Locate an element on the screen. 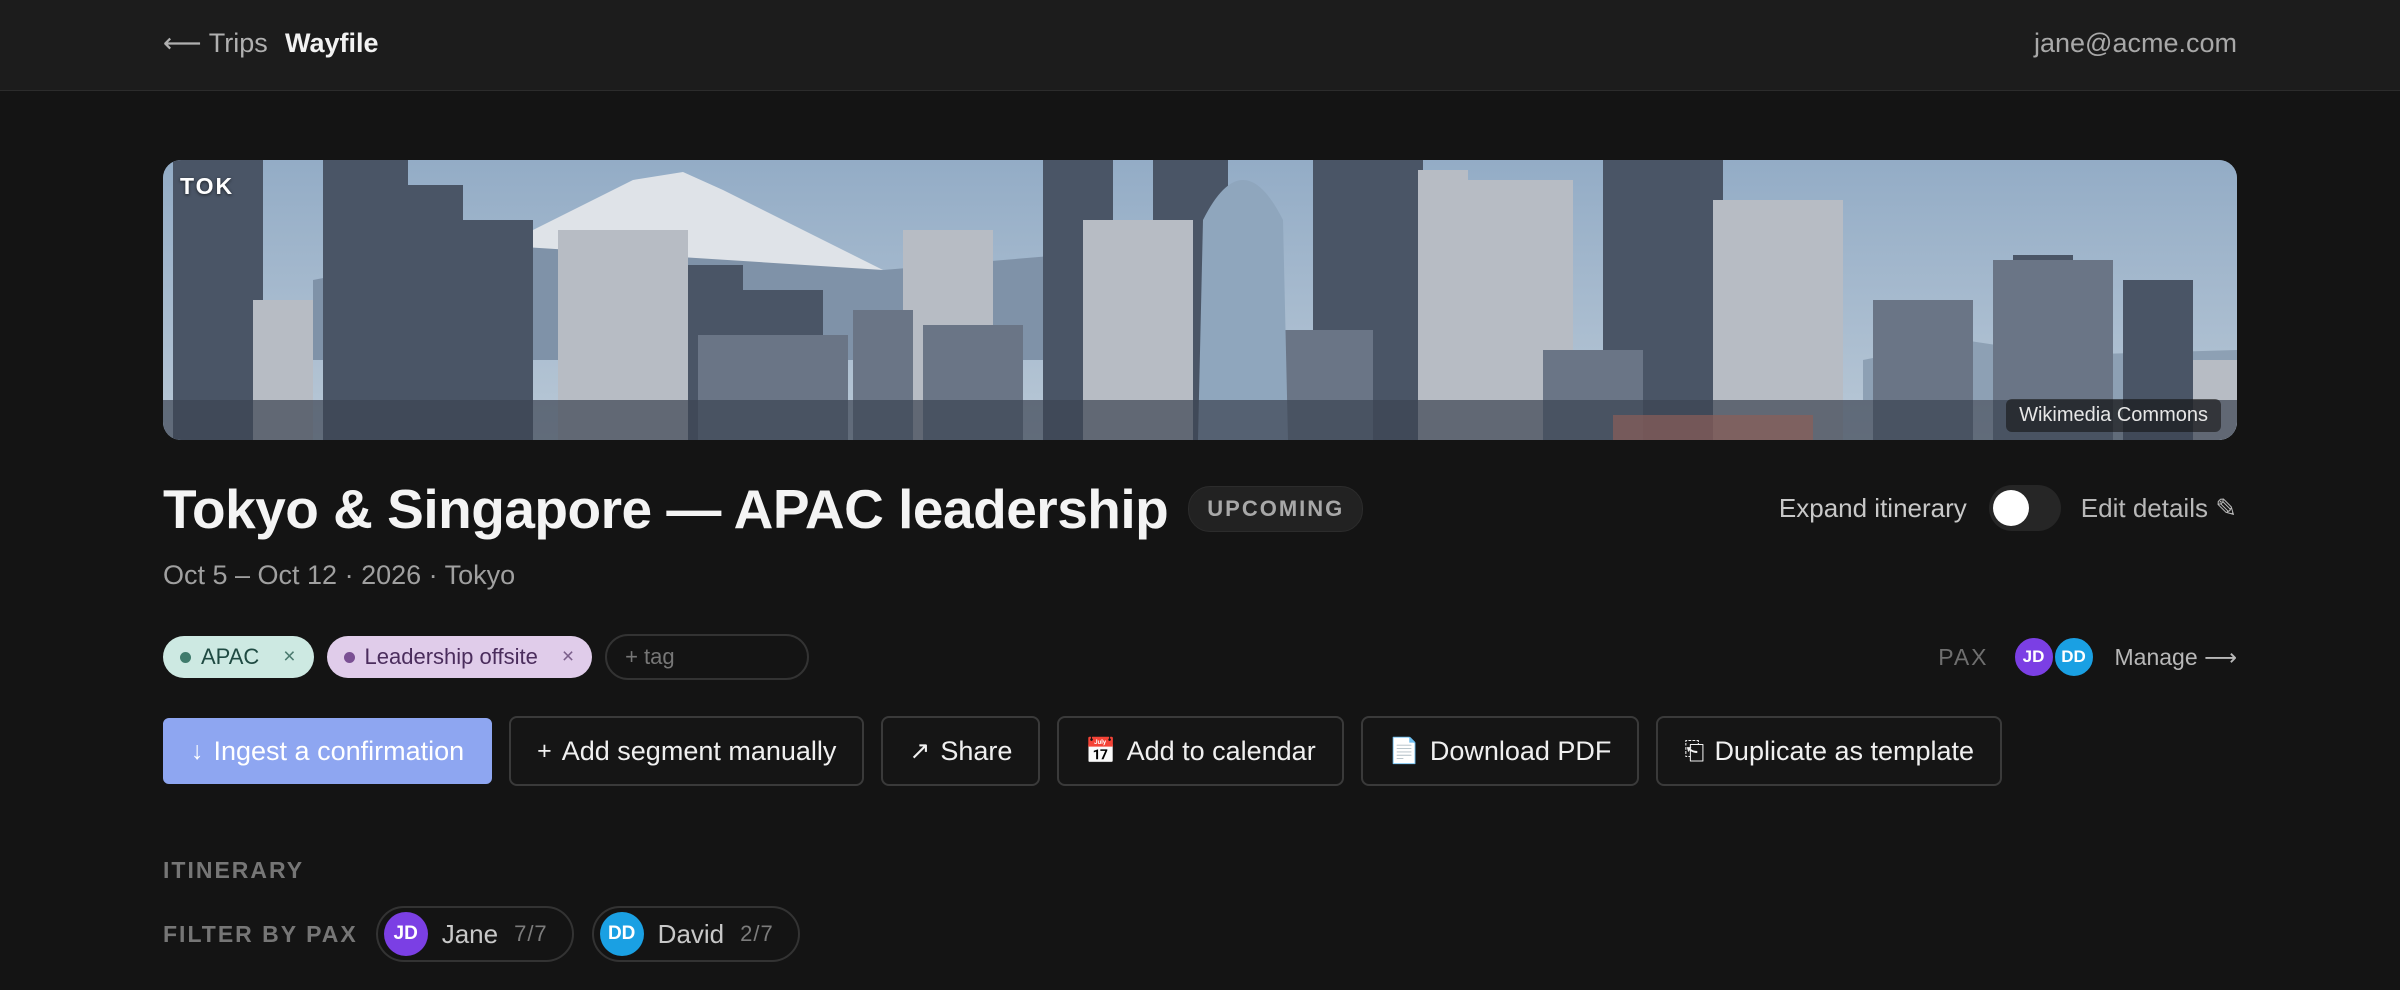 The height and width of the screenshot is (990, 2400). add-segment-button: + Add segment manually is located at coordinates (687, 751).